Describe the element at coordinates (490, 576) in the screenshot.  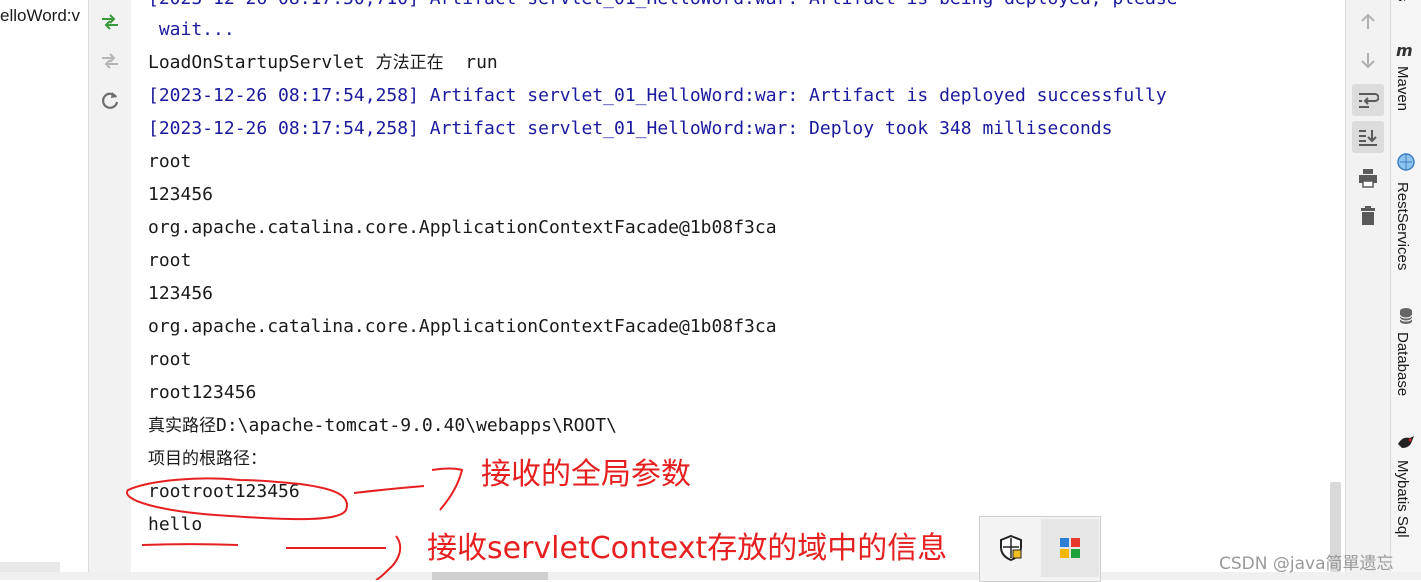
I see `horizontal-scrollbar-thumb` at that location.